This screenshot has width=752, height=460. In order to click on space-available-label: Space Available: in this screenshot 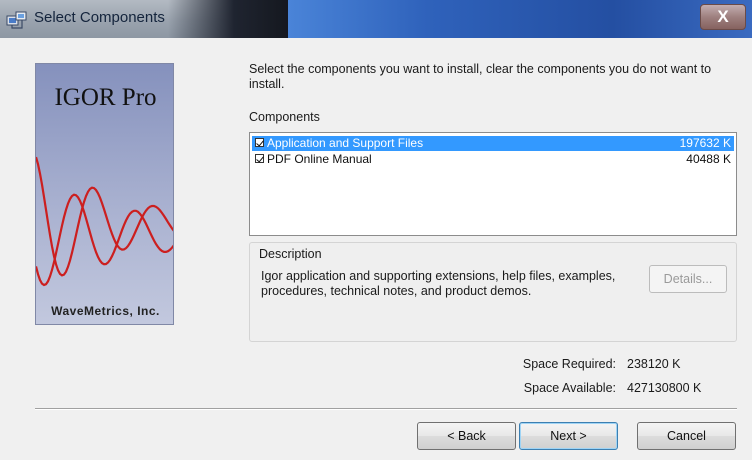, I will do `click(569, 388)`.